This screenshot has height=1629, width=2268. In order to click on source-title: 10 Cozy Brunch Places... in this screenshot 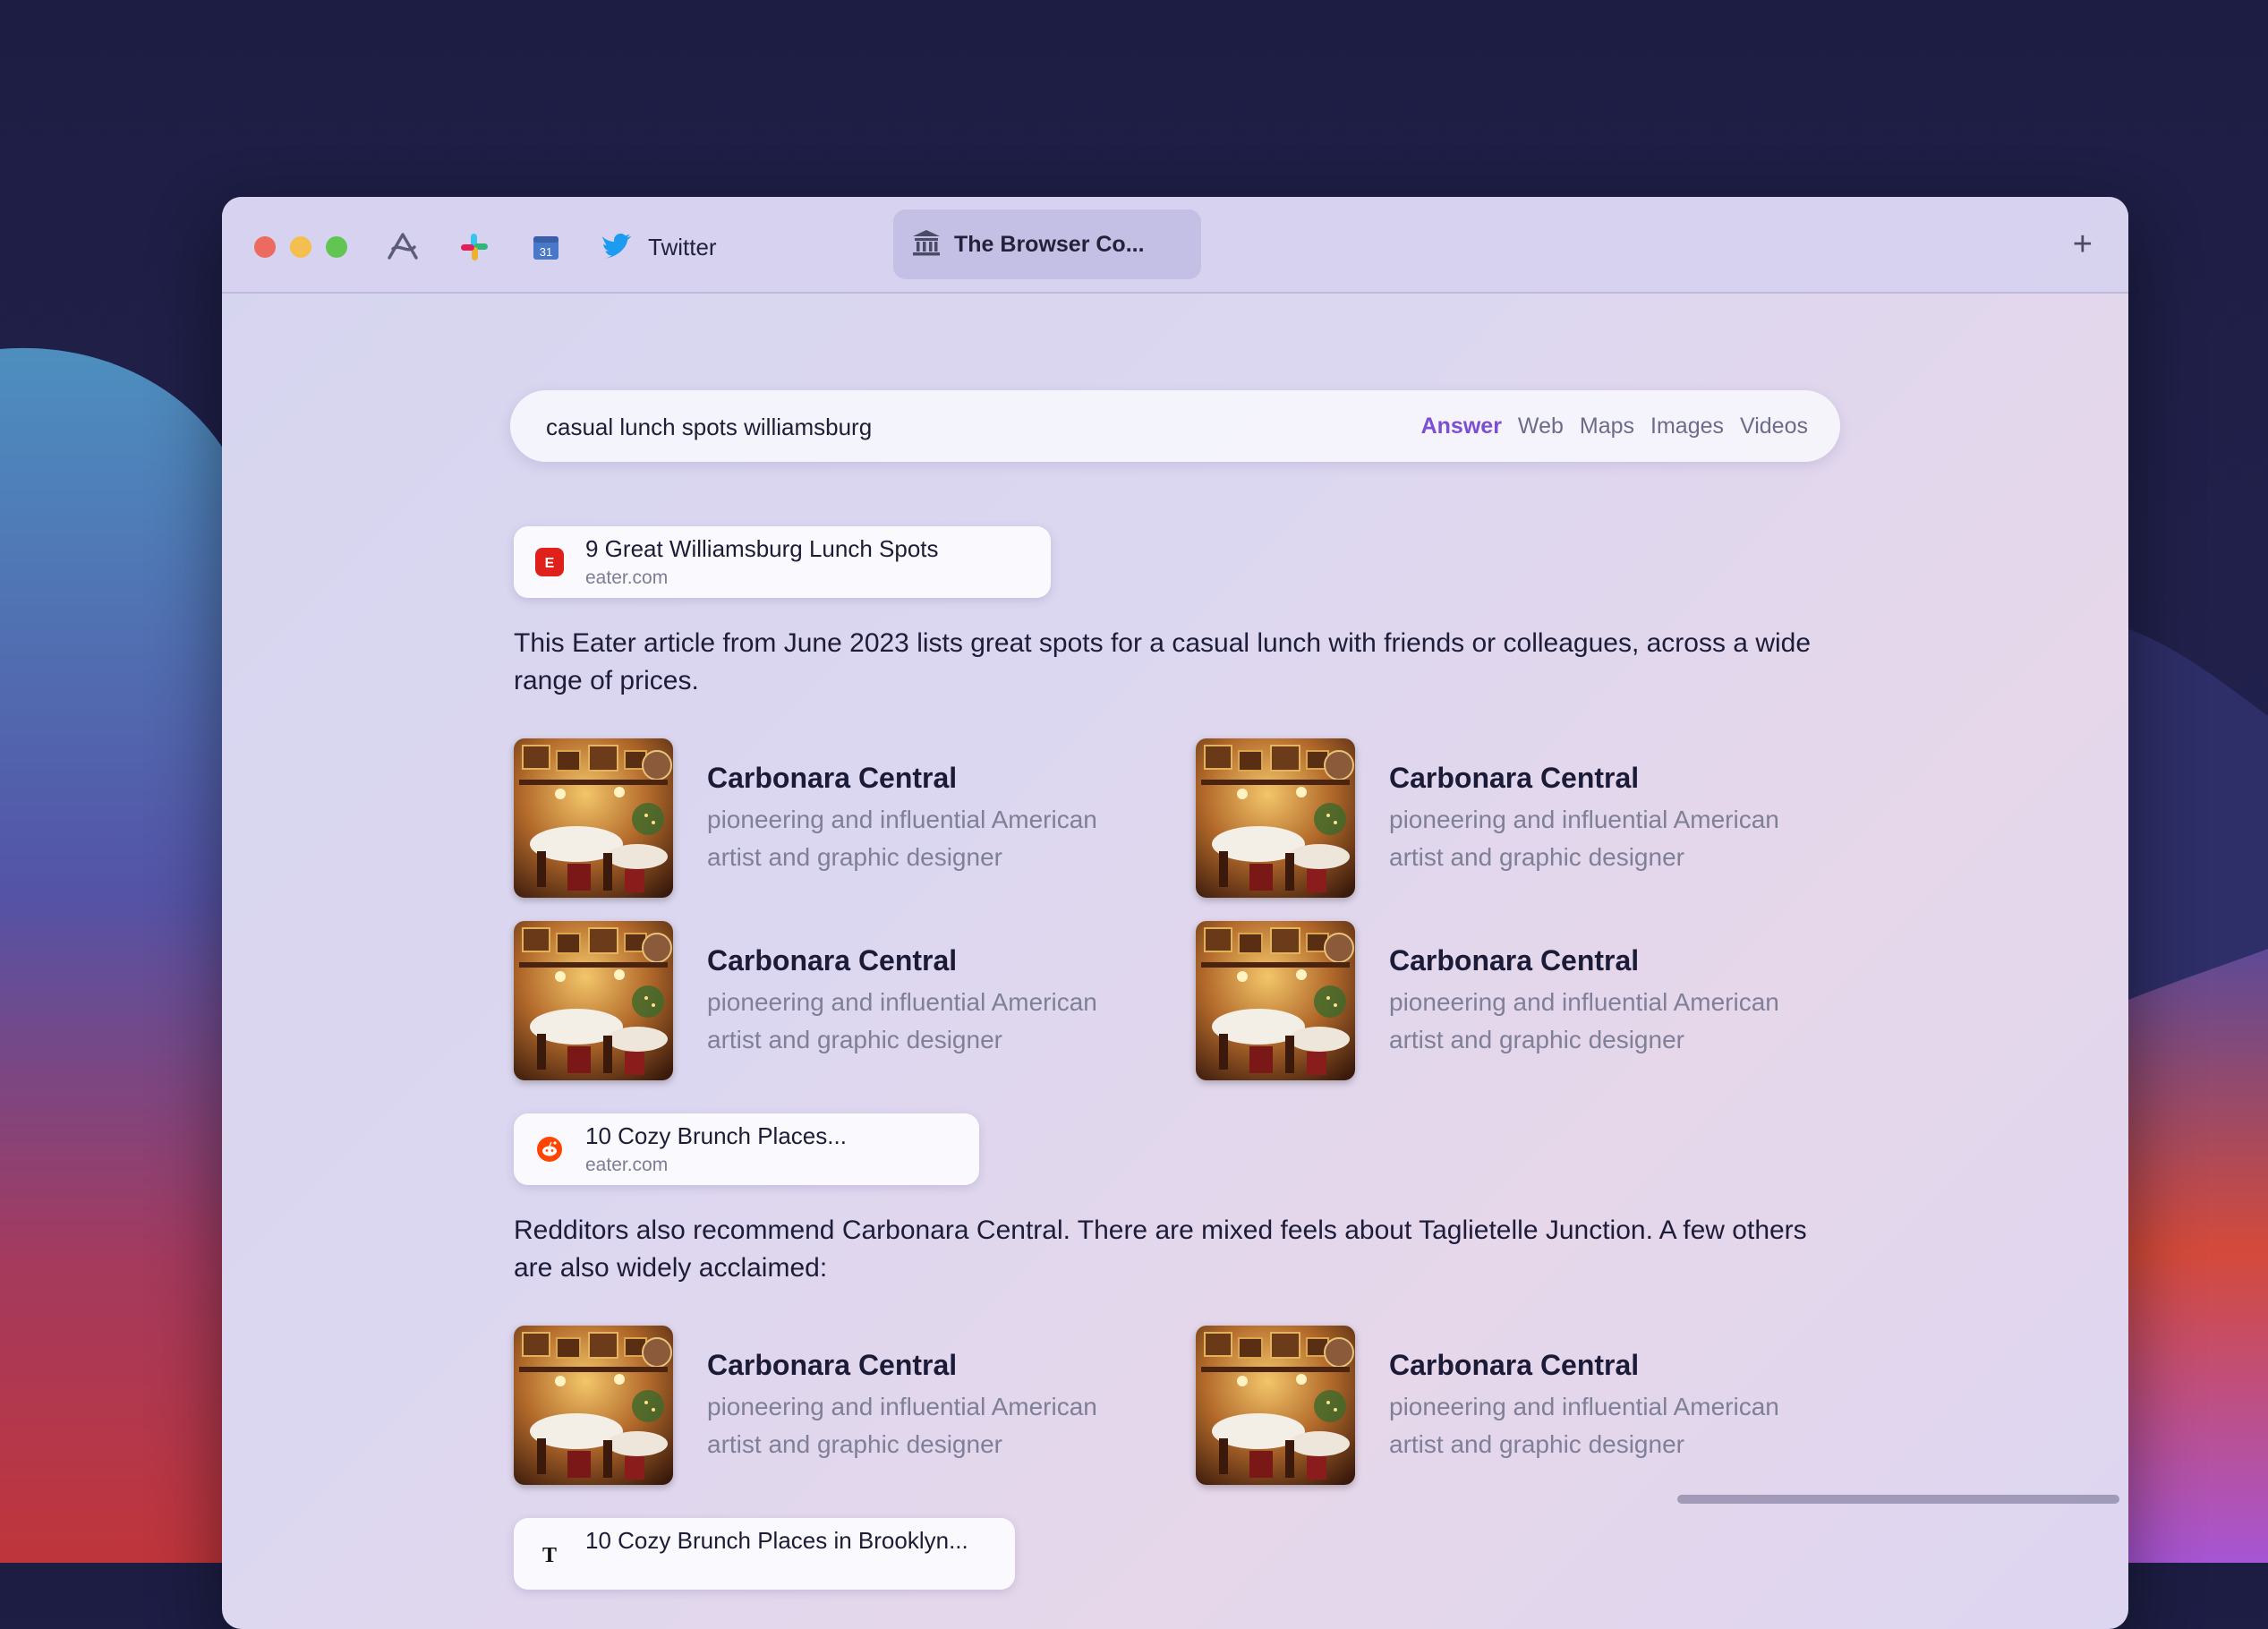, I will do `click(716, 1135)`.